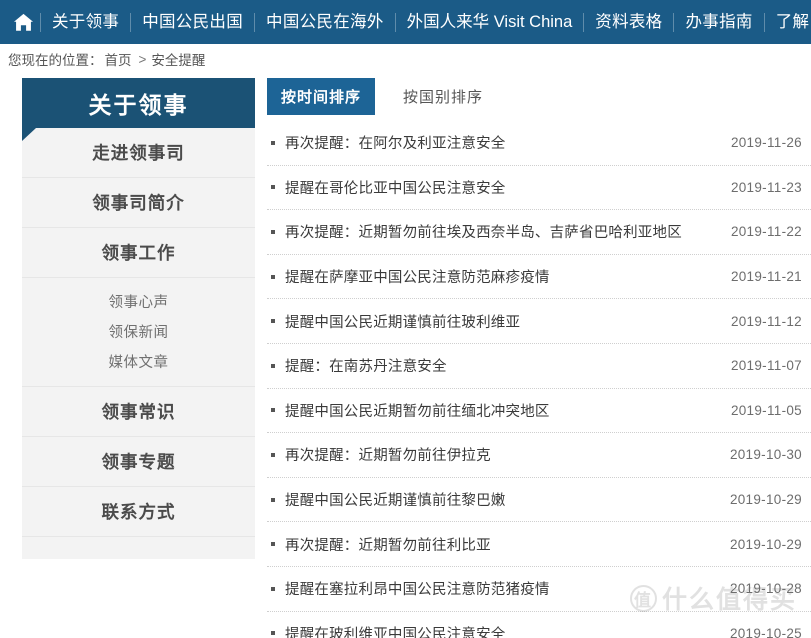 This screenshot has height=638, width=811. I want to click on list-item-title: 提醒：在南苏丹注意安全, so click(366, 365).